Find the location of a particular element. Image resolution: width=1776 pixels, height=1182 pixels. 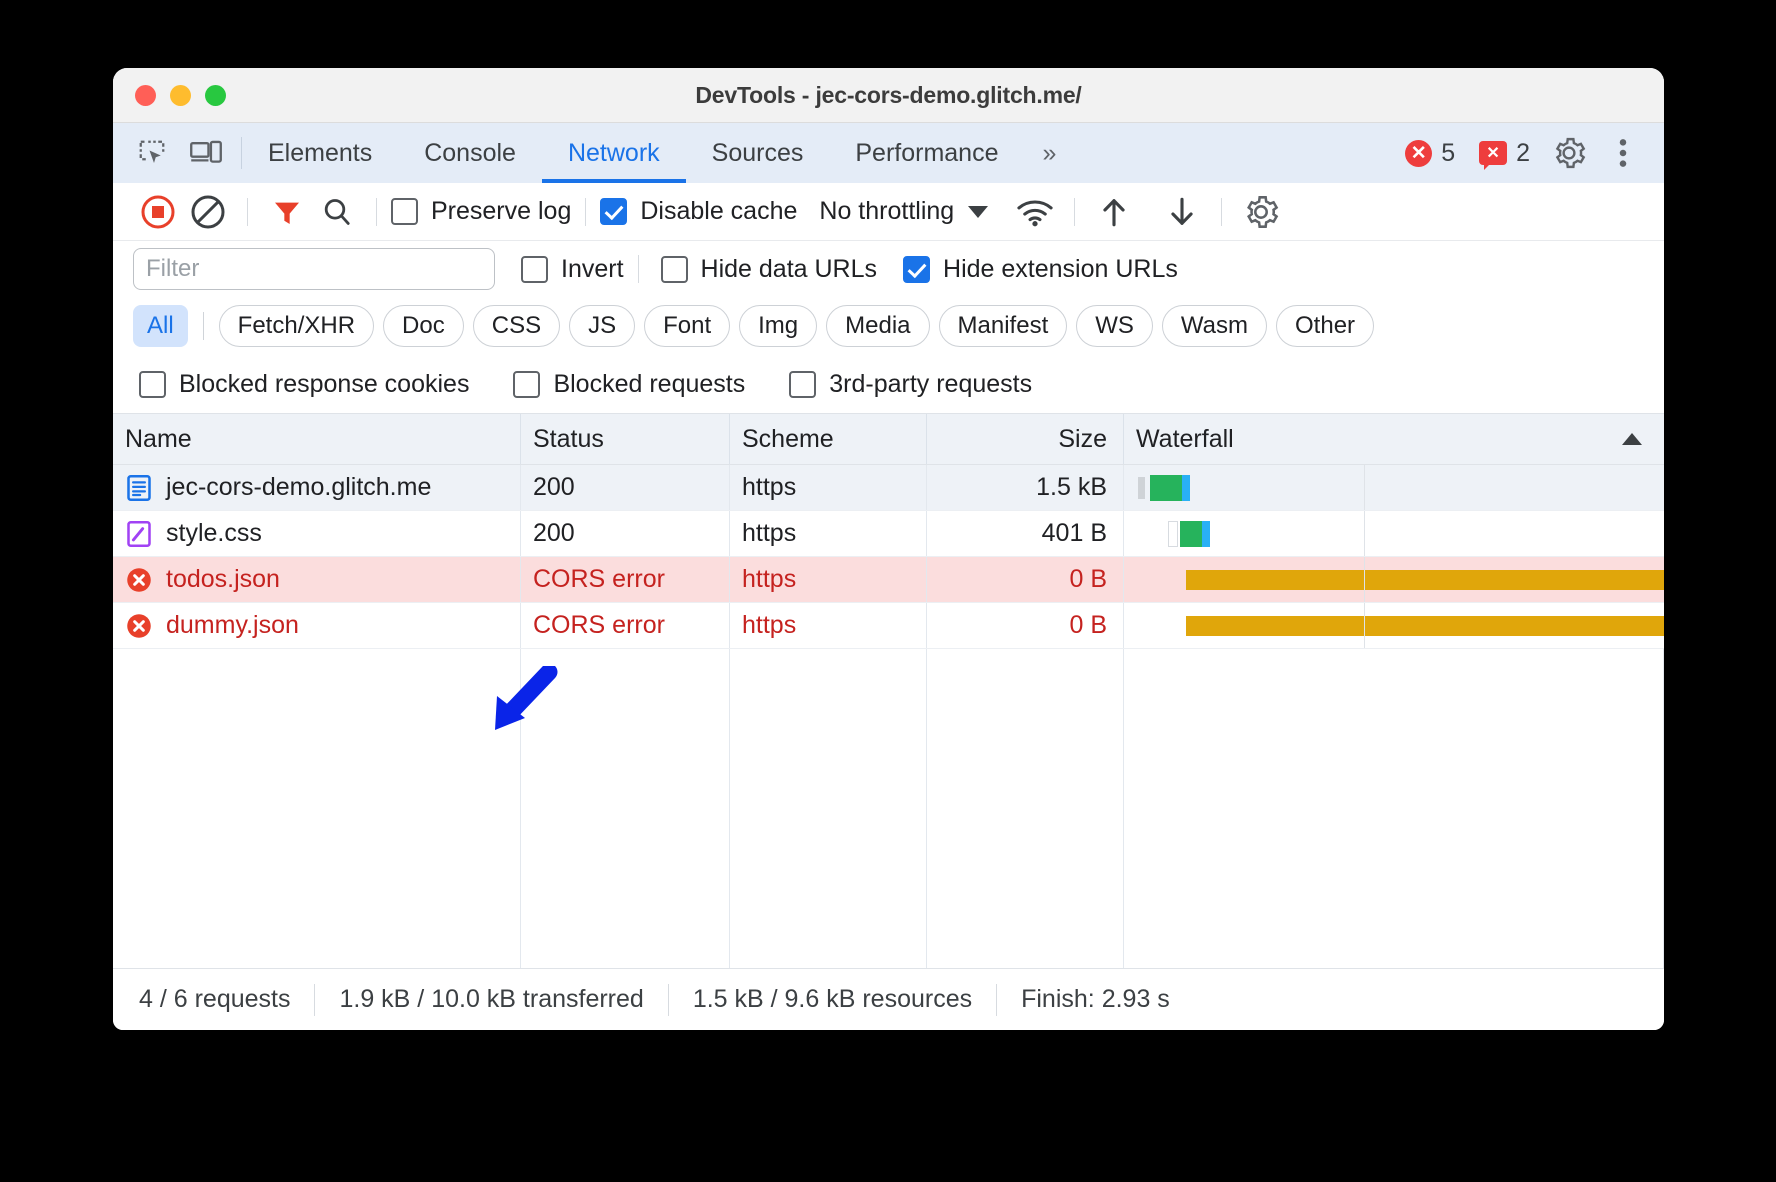

kebab-menu-icon is located at coordinates (1623, 153).